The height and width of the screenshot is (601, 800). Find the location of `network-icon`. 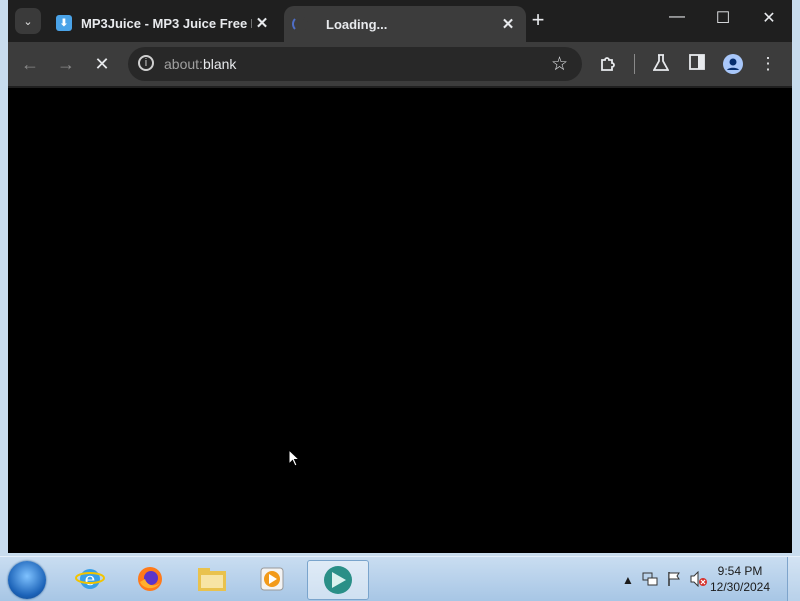

network-icon is located at coordinates (650, 580).